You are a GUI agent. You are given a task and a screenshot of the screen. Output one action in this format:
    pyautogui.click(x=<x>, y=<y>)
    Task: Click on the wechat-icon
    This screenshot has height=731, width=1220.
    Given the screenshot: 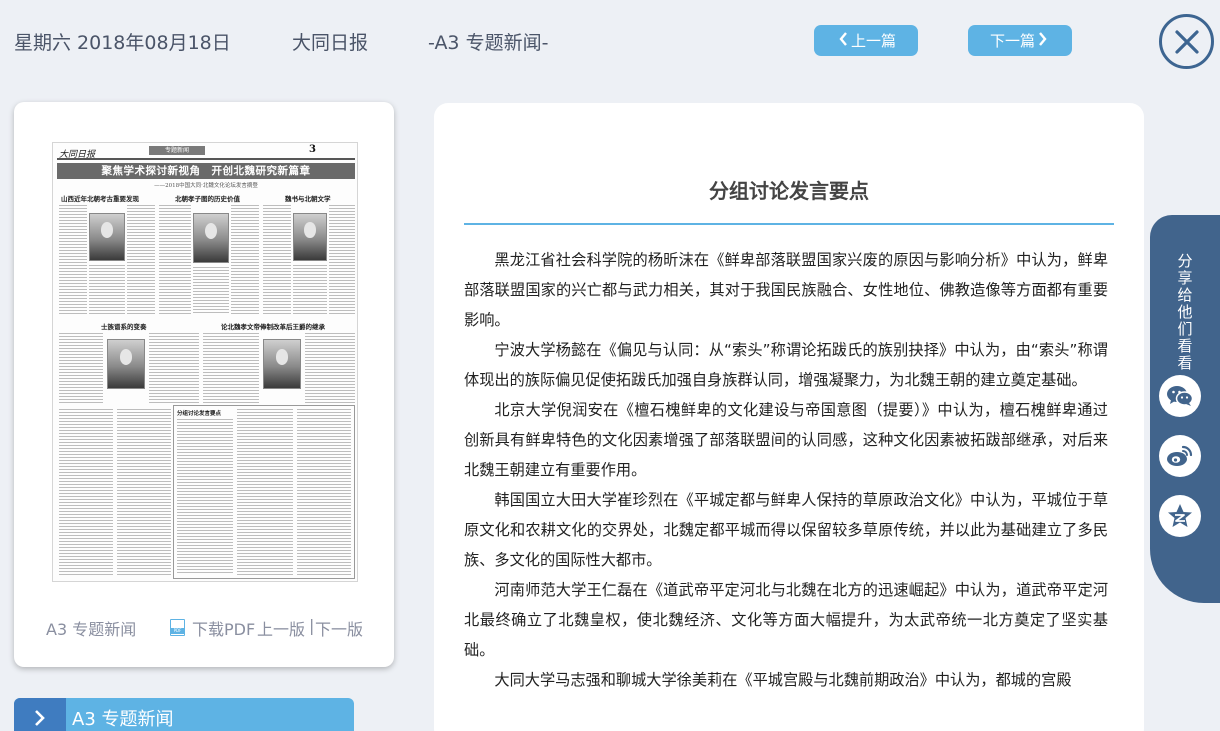 What is the action you would take?
    pyautogui.click(x=1180, y=396)
    